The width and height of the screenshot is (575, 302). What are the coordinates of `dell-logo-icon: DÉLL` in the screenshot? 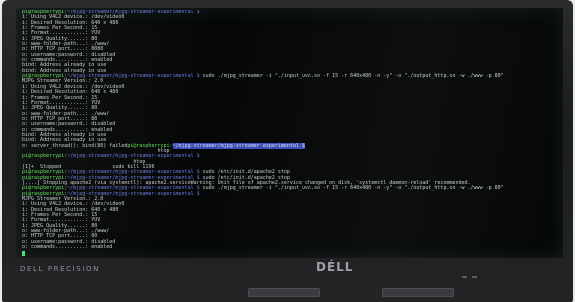 It's located at (335, 267).